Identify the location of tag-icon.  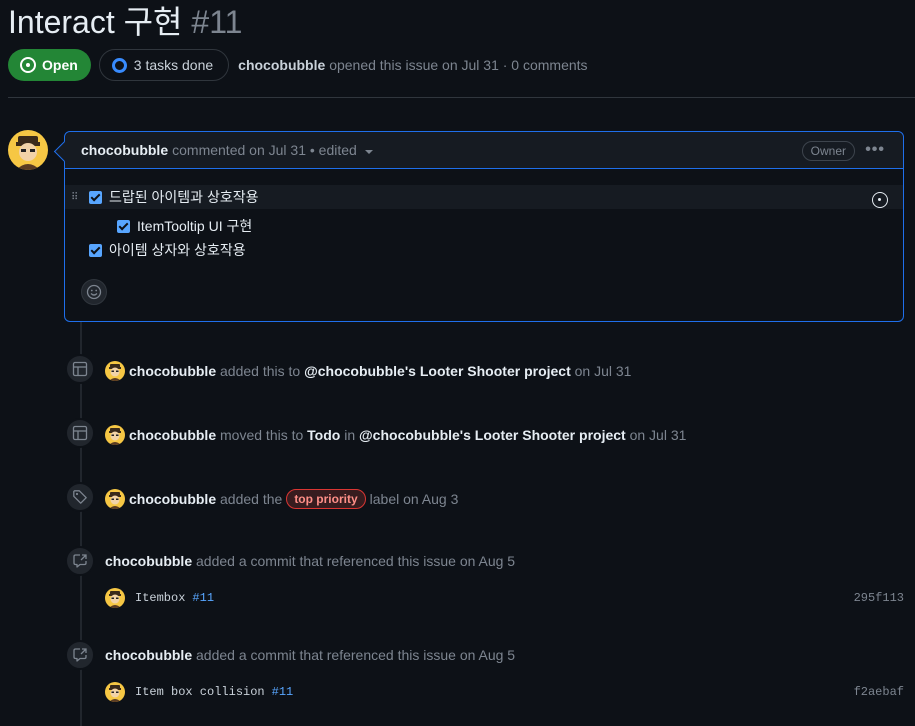
(80, 497).